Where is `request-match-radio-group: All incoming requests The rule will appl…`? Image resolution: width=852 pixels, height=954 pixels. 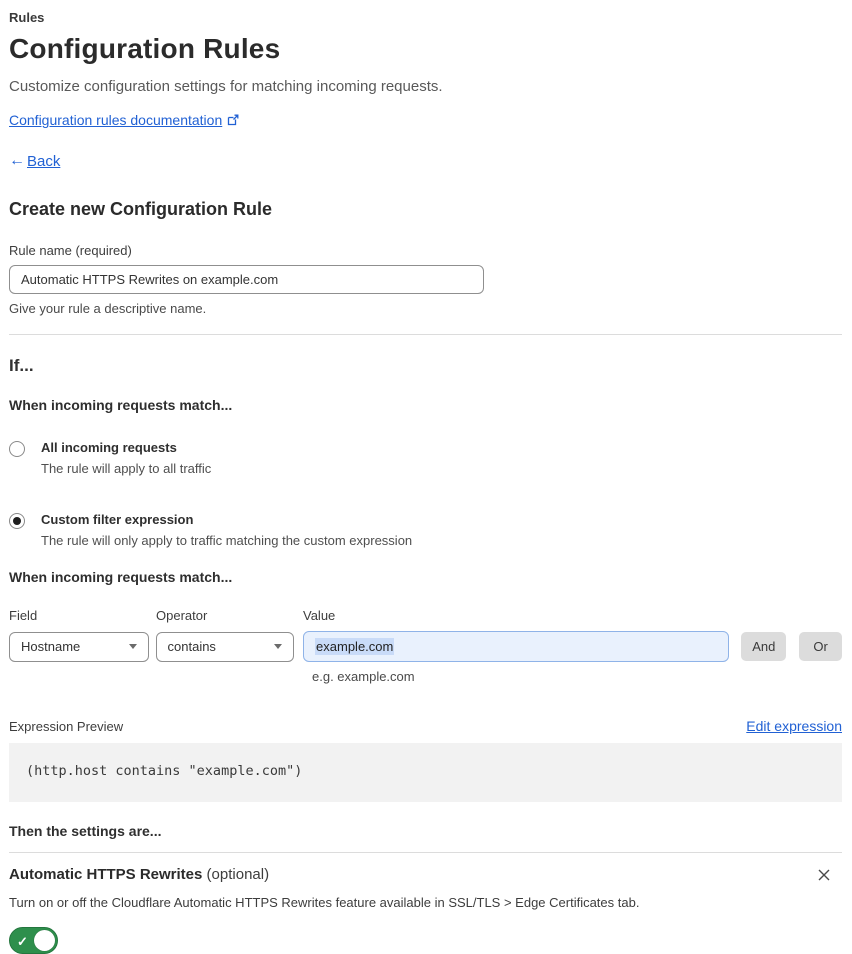
request-match-radio-group: All incoming requests The rule will appl… is located at coordinates (425, 494).